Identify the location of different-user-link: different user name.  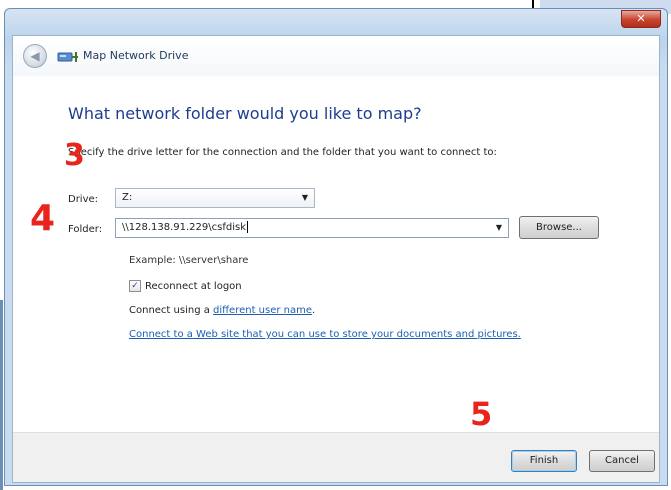
(262, 310).